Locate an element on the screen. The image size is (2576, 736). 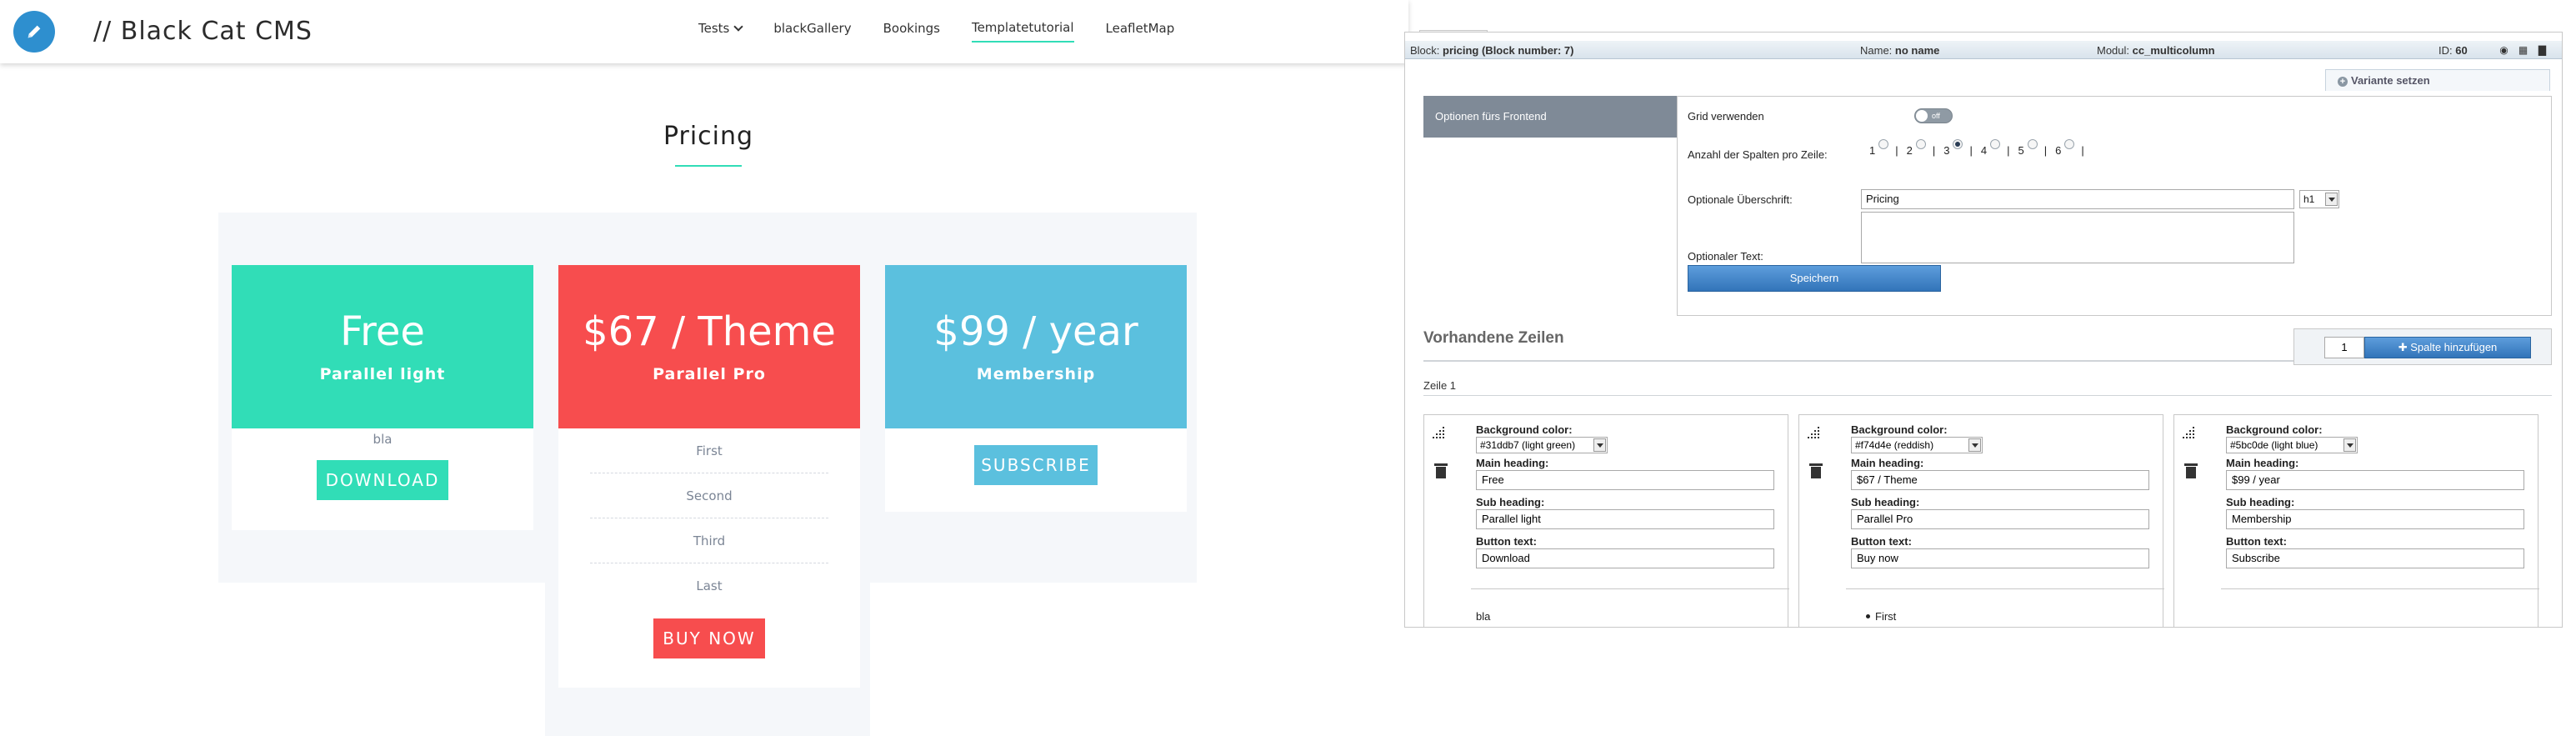
nav-item-blackgallery: blackGallery is located at coordinates (812, 31).